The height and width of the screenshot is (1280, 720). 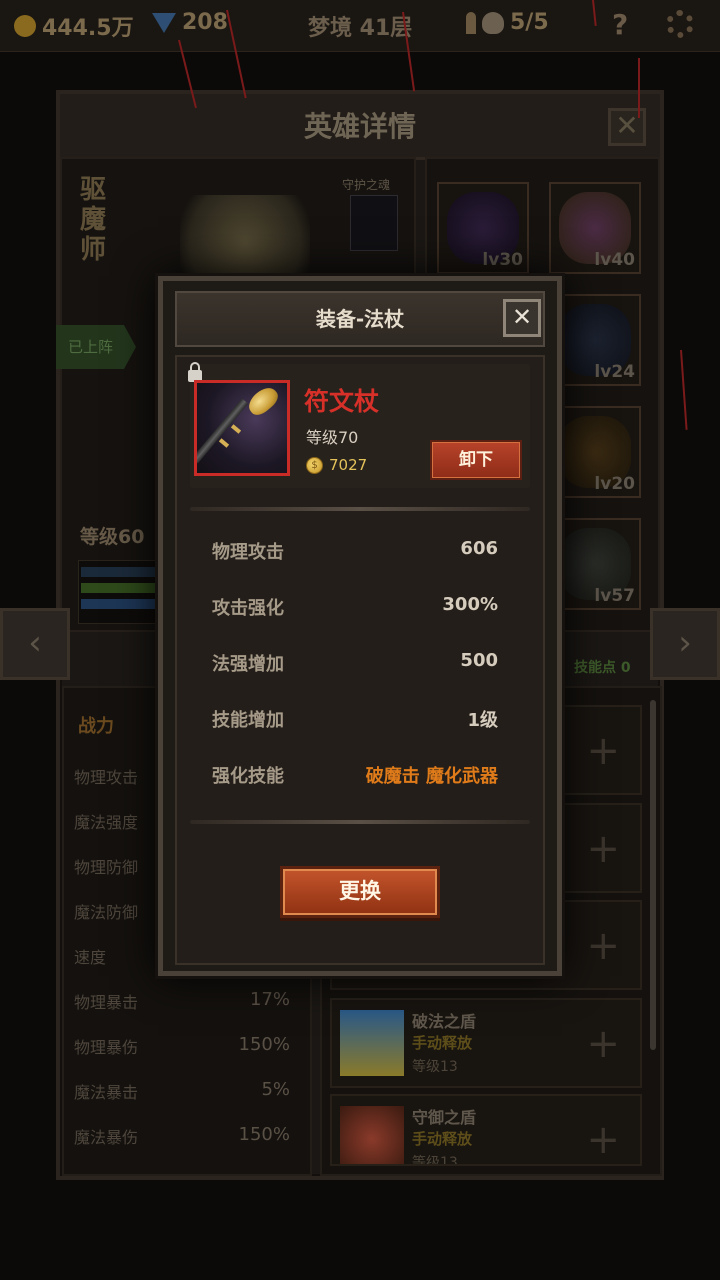 I want to click on item-level: 等级70, so click(x=332, y=437).